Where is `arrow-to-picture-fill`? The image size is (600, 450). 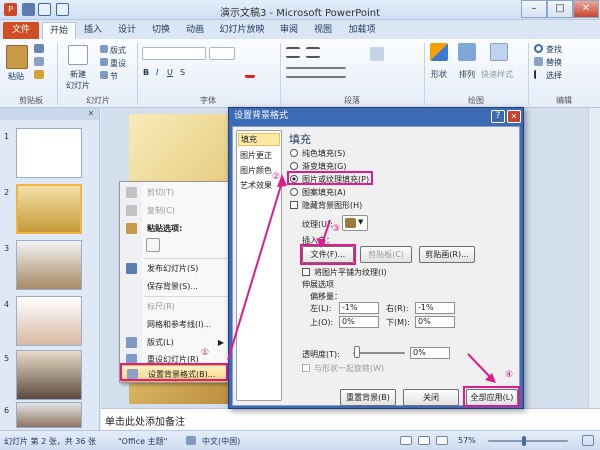 arrow-to-picture-fill is located at coordinates (255, 271).